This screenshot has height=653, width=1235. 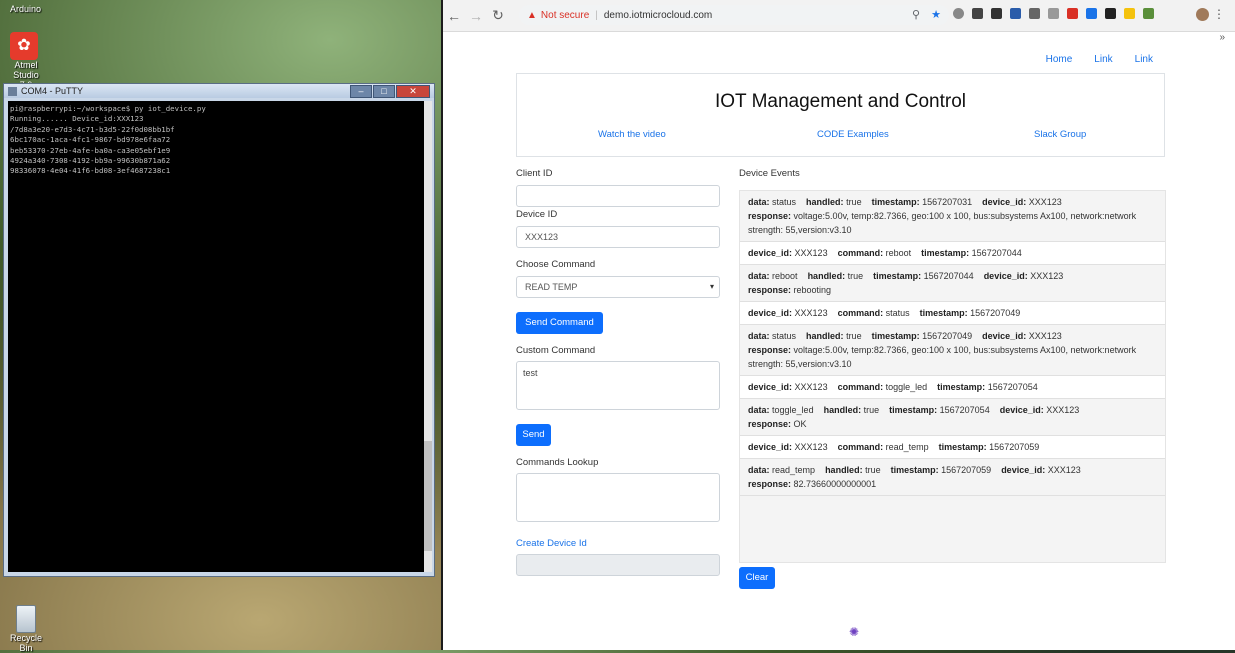 What do you see at coordinates (916, 15) in the screenshot?
I see `zoom-icon: ⚲` at bounding box center [916, 15].